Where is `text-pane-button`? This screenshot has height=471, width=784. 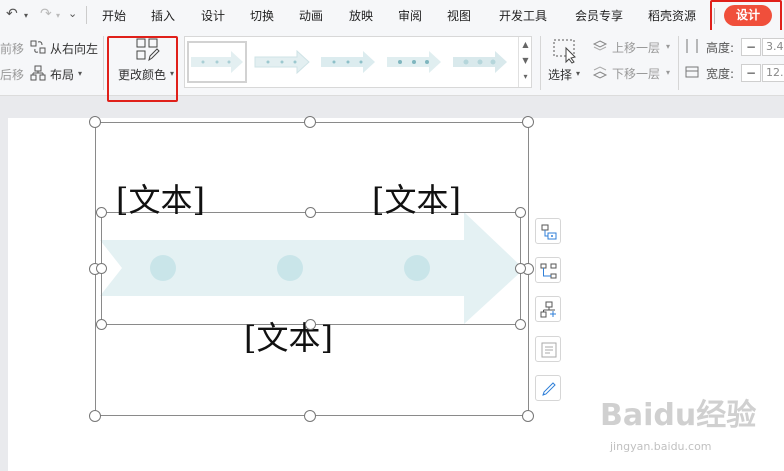 text-pane-button is located at coordinates (548, 349).